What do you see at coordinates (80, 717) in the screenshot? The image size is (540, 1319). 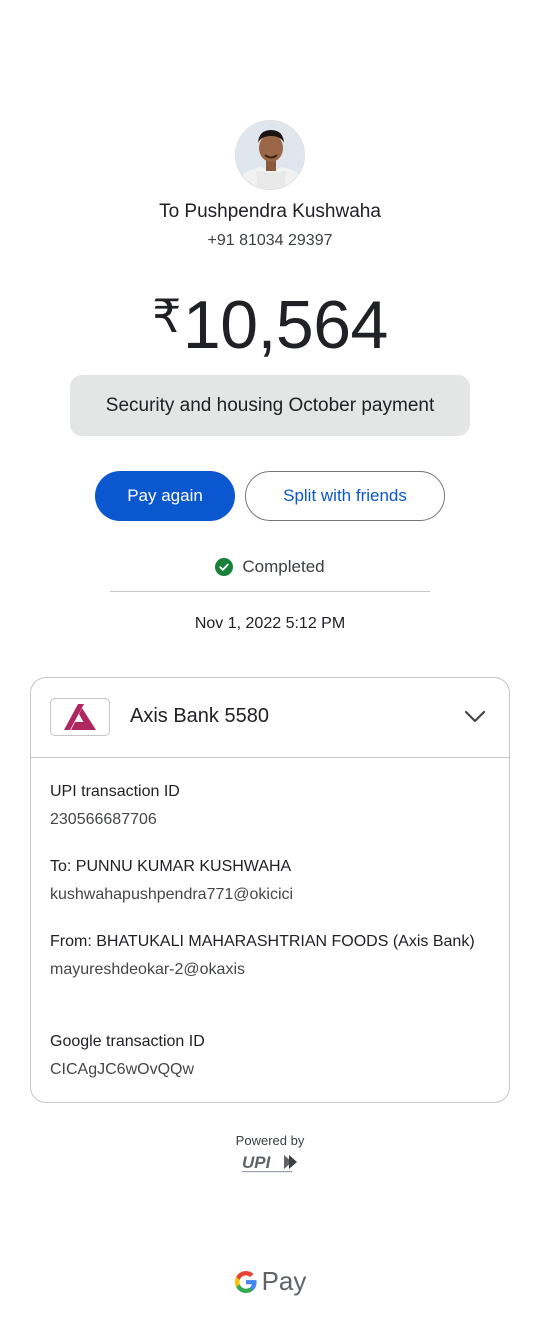 I see `axis-bank-logo` at bounding box center [80, 717].